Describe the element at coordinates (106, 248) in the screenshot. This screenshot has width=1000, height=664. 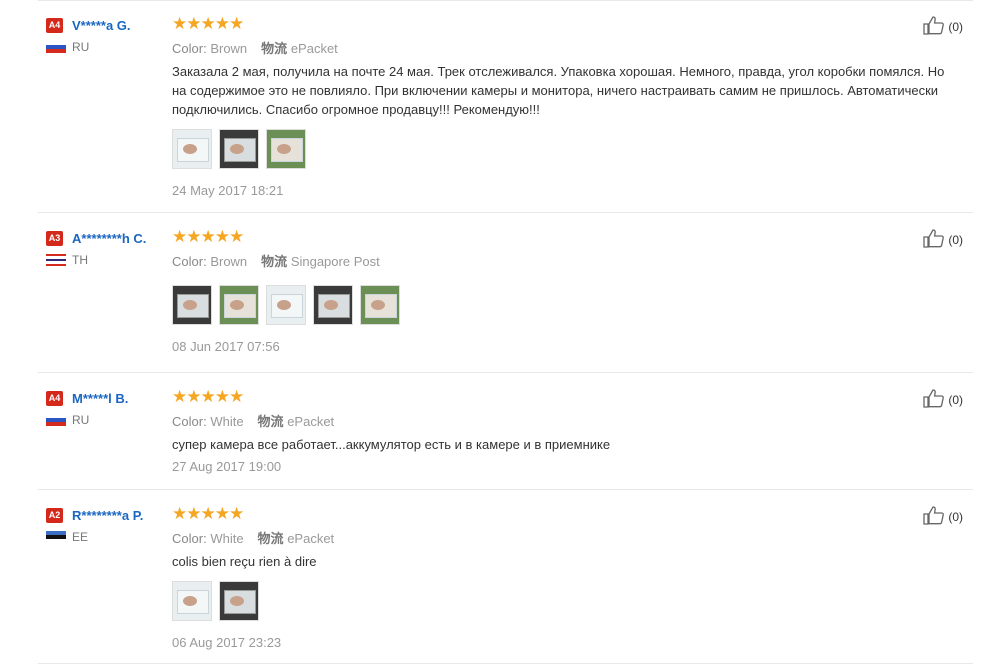
I see `reviewer-info: A3 A********h C. TH` at that location.